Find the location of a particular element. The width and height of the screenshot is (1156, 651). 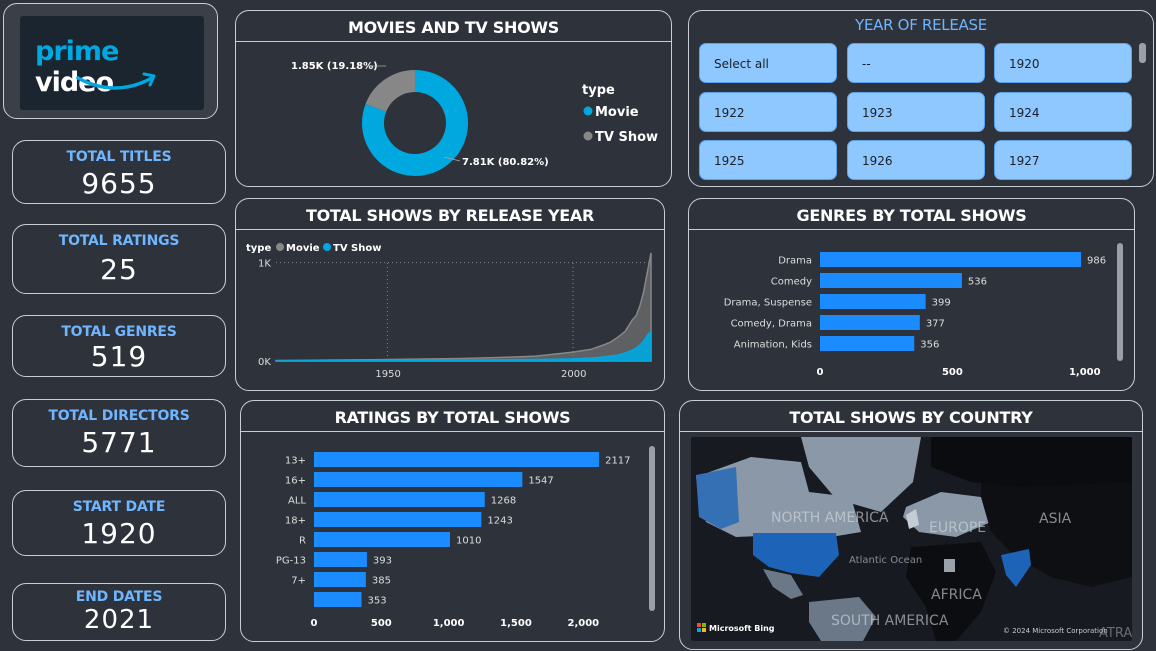

kpi-end-dates: END DATES 2021 is located at coordinates (119, 612).